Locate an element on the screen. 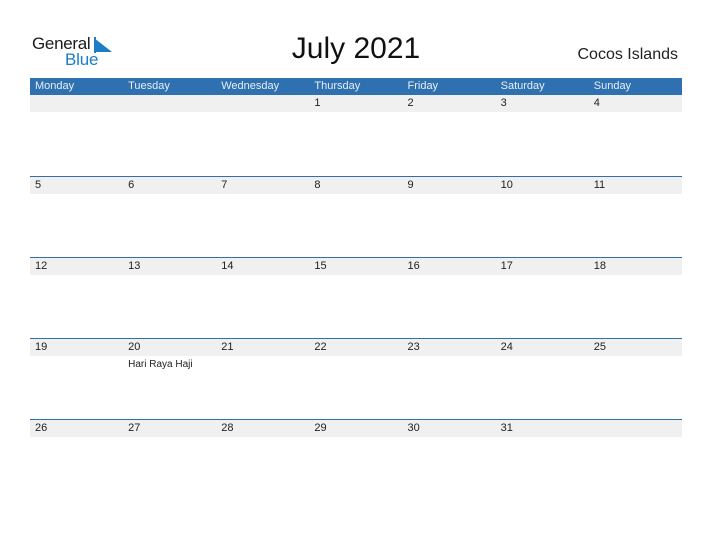 The width and height of the screenshot is (712, 550). day-cell: 11 is located at coordinates (635, 185).